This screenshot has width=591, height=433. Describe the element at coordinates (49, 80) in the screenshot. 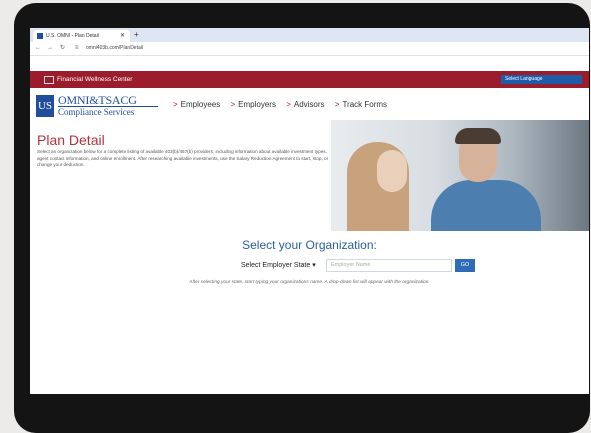

I see `wellness-icon` at that location.